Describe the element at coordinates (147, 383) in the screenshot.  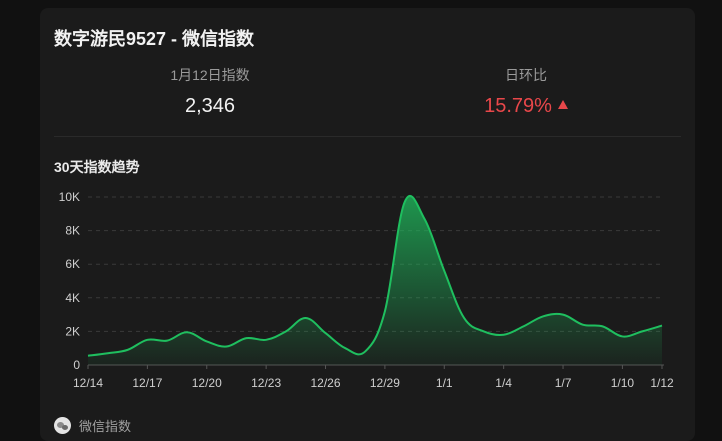
I see `x-tick-label: 12/17` at that location.